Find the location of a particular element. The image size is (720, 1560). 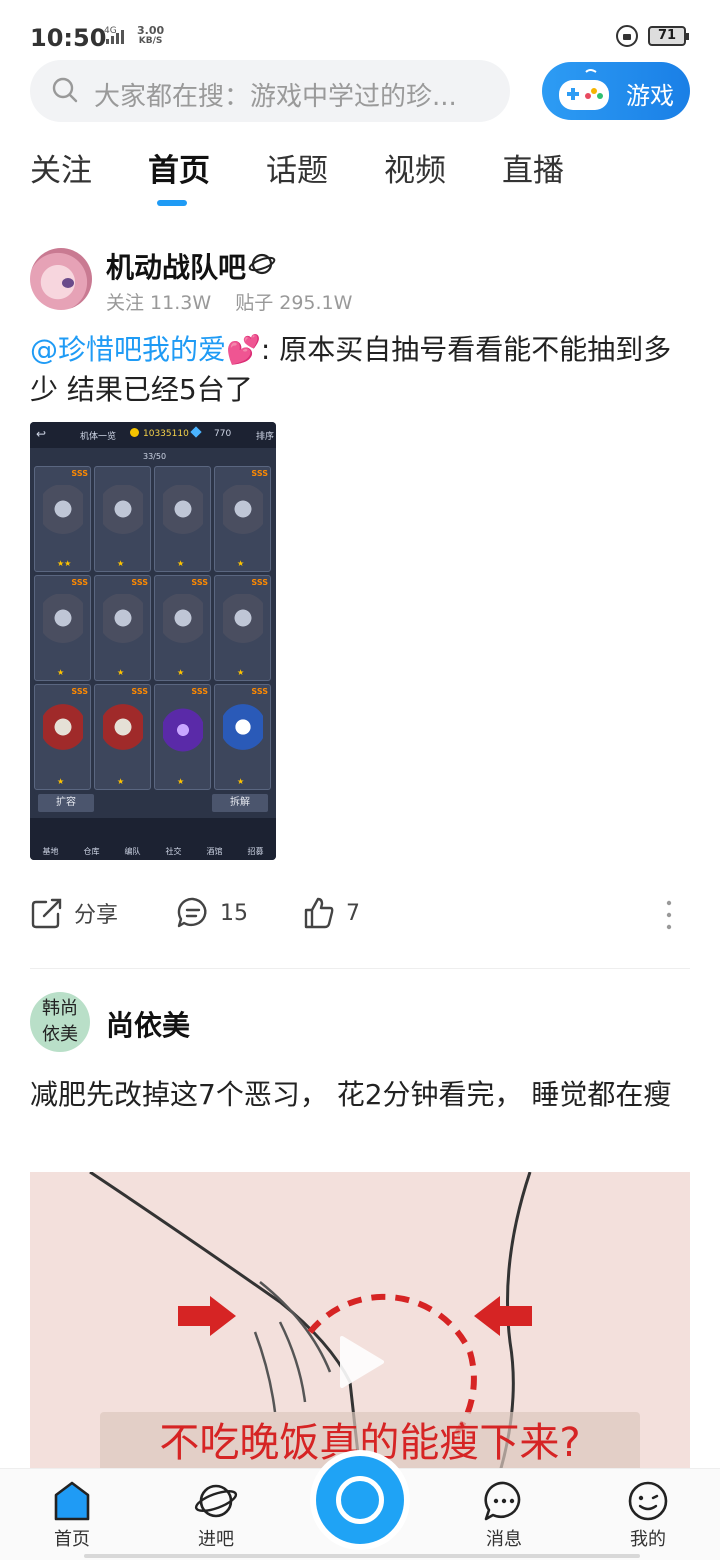

game-nav-tavern: 酒馆 is located at coordinates (214, 851).